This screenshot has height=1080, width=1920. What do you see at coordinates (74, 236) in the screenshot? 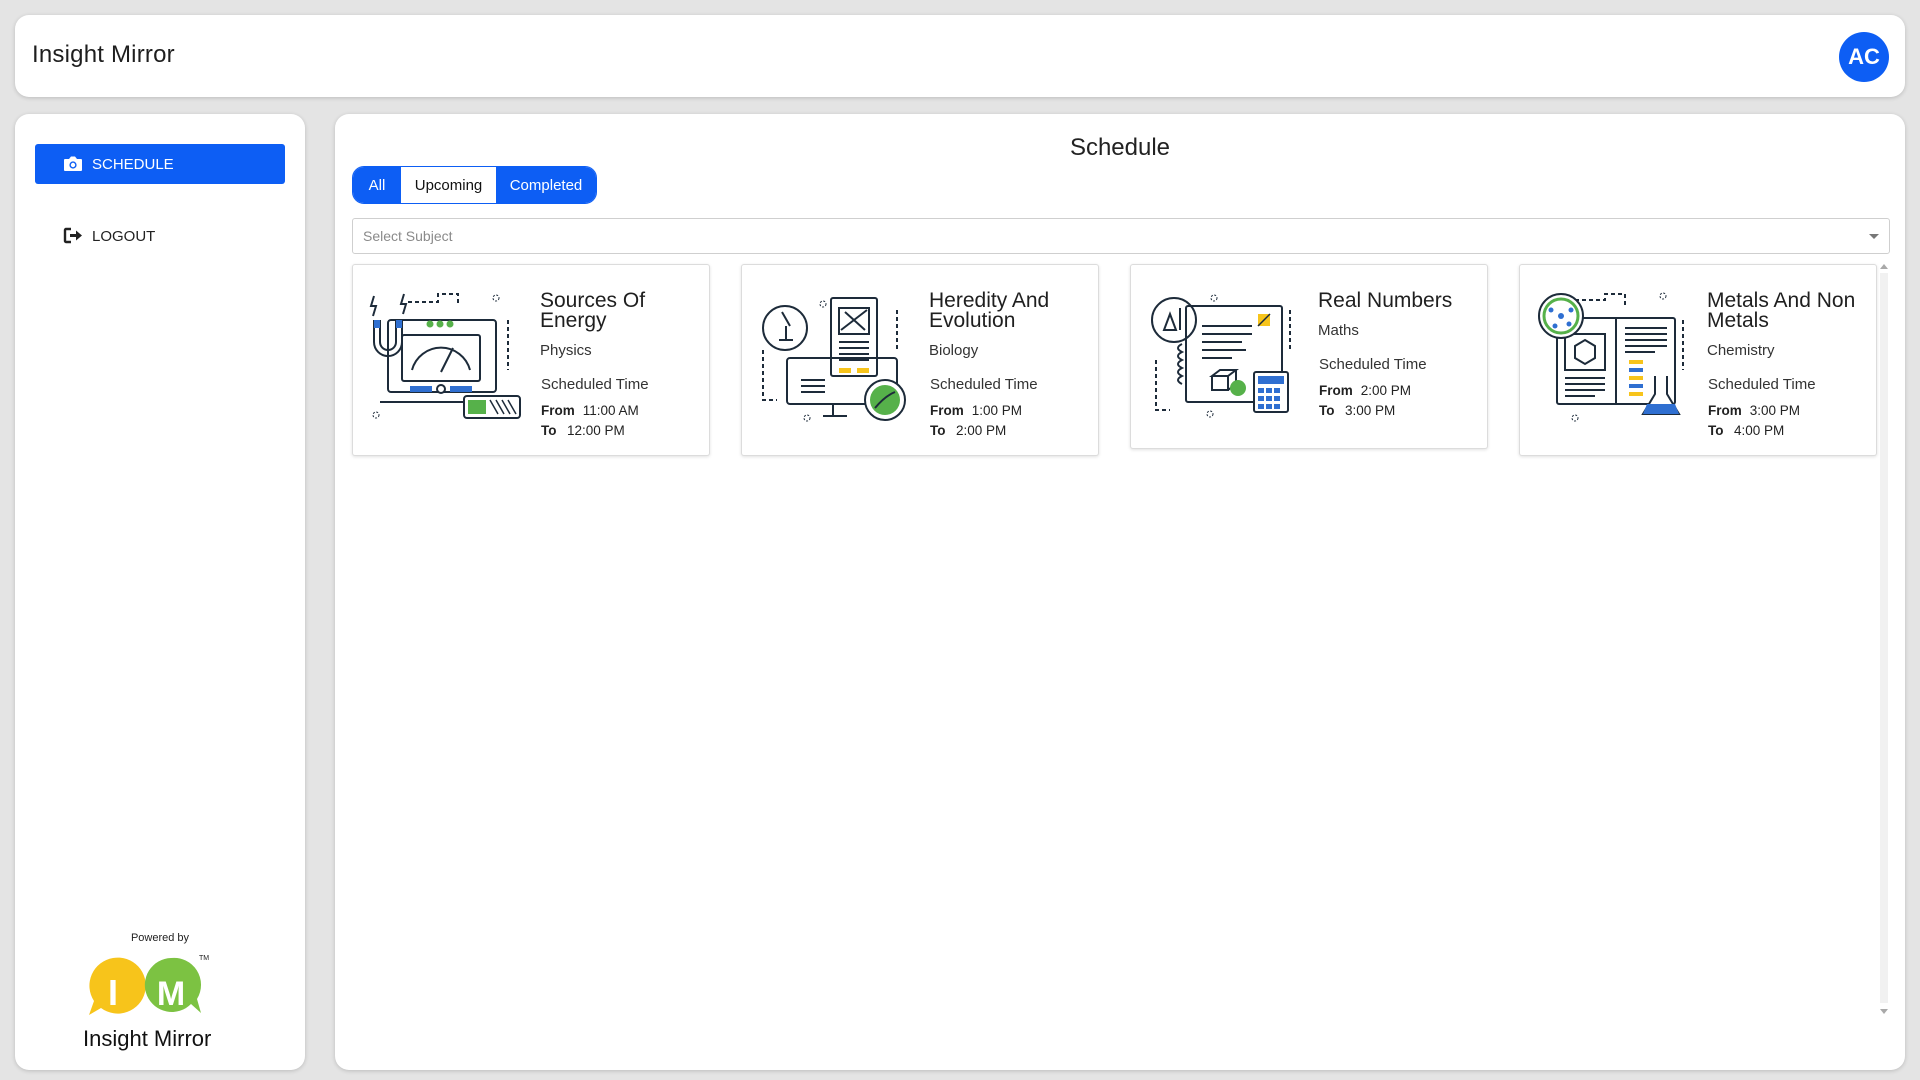
I see `logout-icon` at bounding box center [74, 236].